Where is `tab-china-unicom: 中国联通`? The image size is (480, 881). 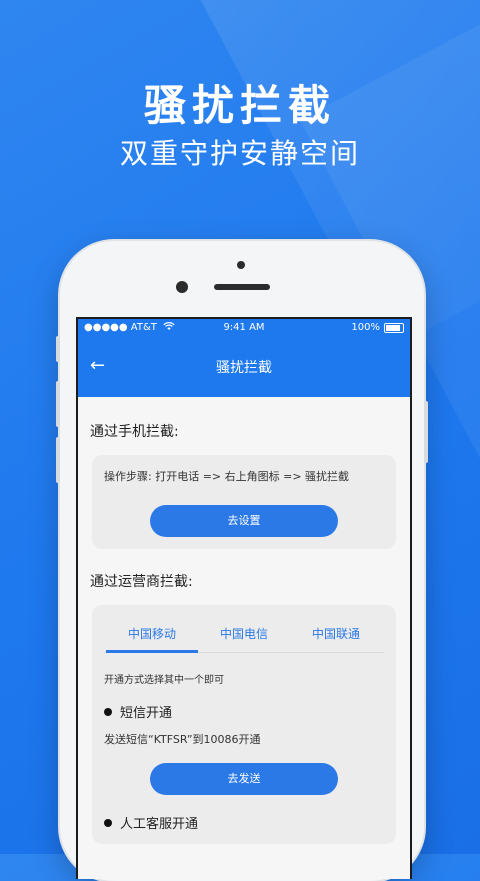 tab-china-unicom: 中国联通 is located at coordinates (336, 634).